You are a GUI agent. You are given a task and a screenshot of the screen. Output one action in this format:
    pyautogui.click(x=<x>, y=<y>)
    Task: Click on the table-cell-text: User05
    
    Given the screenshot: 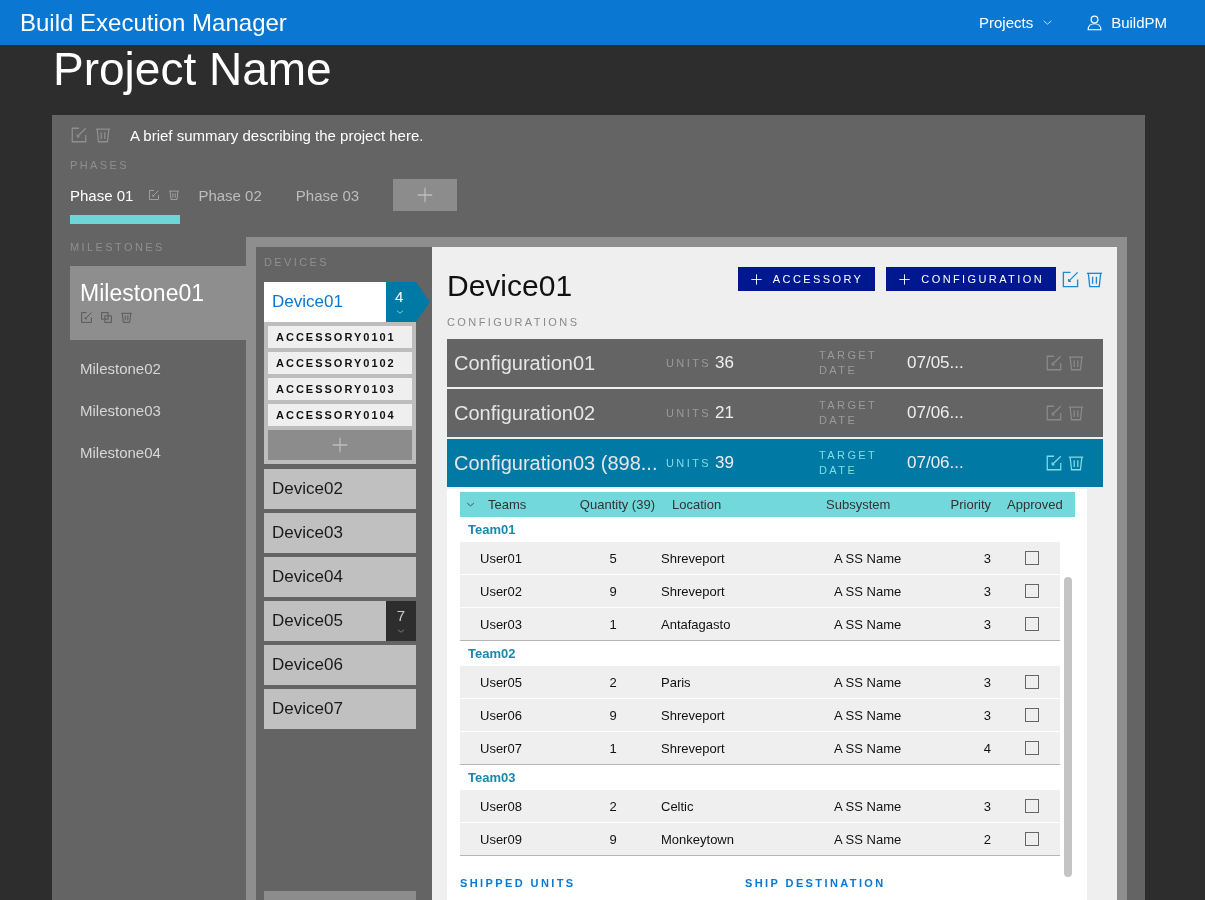 What is the action you would take?
    pyautogui.click(x=501, y=682)
    